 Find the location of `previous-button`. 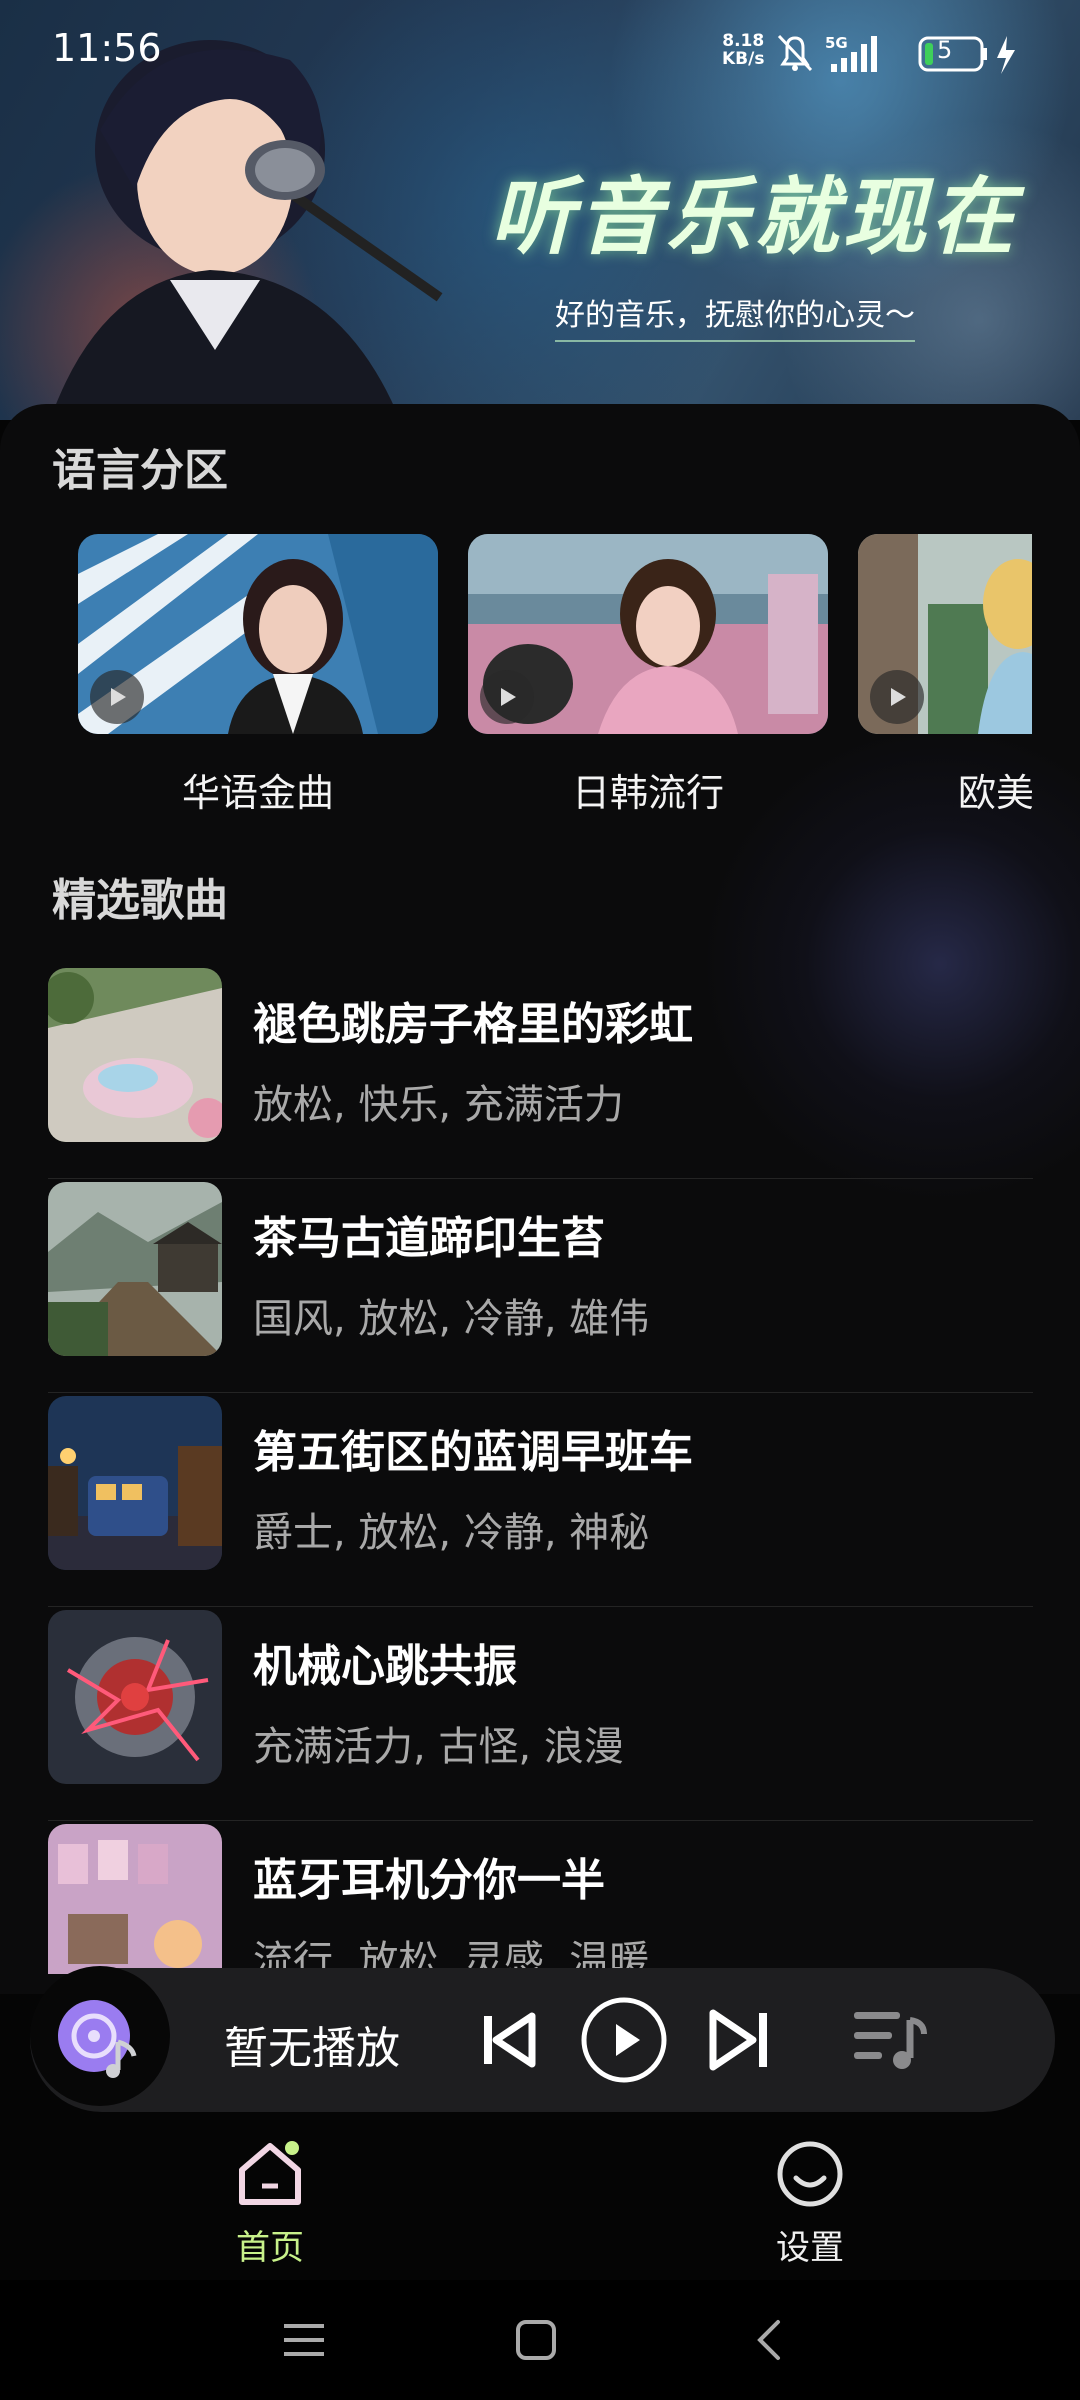

previous-button is located at coordinates (508, 2040).